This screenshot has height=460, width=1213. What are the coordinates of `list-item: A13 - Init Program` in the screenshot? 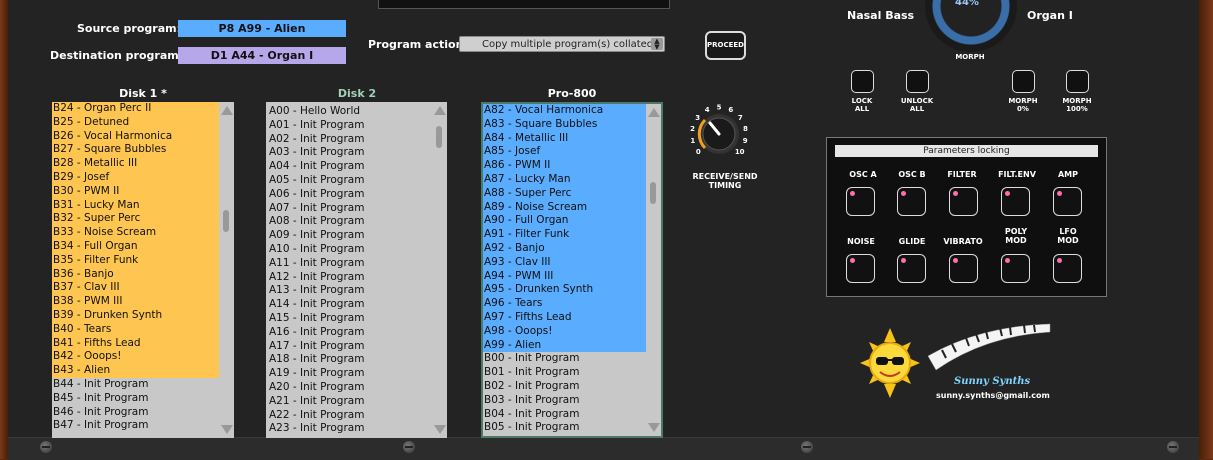 It's located at (350, 291).